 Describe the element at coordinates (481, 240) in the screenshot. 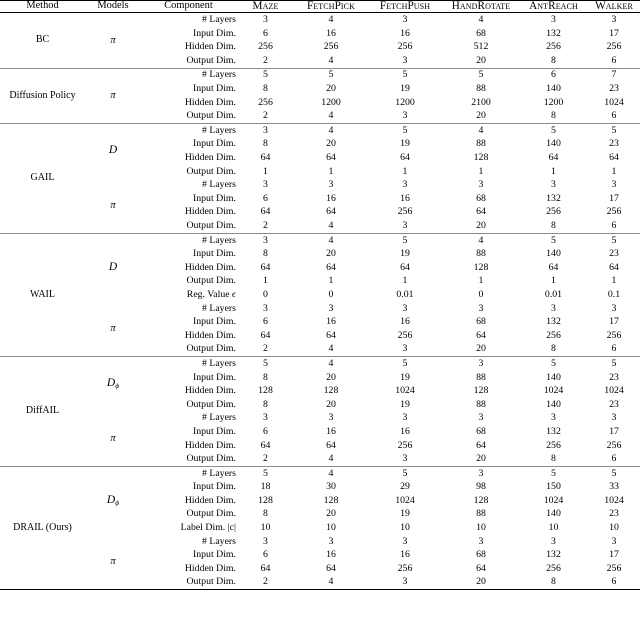

I see `value-handrotate-layers: 4` at that location.